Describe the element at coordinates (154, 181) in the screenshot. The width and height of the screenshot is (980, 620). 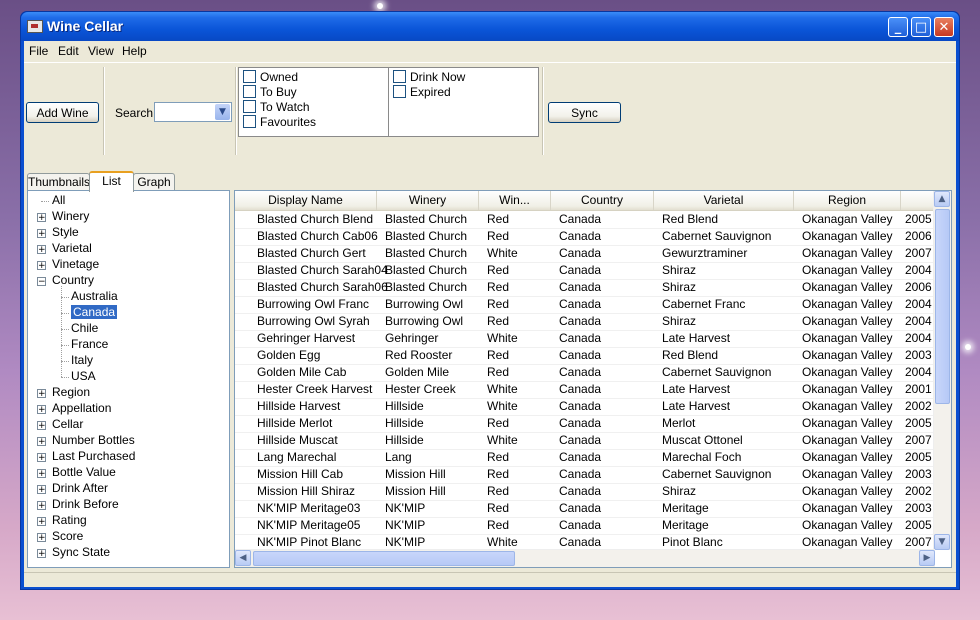
I see `tab-graph: Graph` at that location.